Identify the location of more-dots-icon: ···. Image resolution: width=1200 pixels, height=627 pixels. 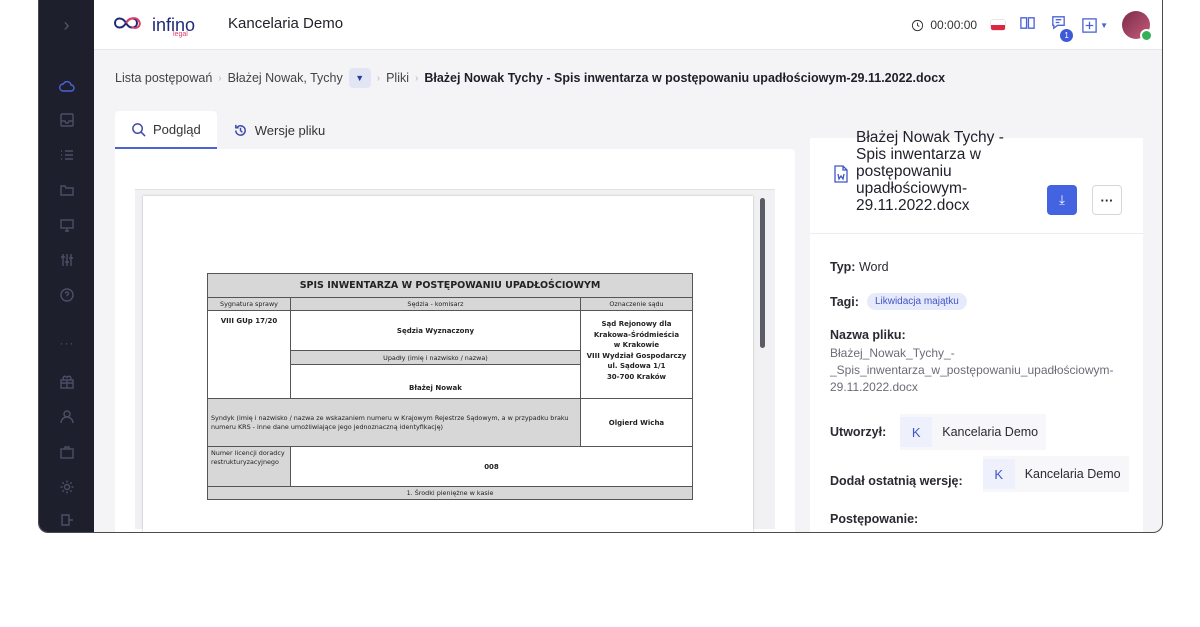
(67, 343).